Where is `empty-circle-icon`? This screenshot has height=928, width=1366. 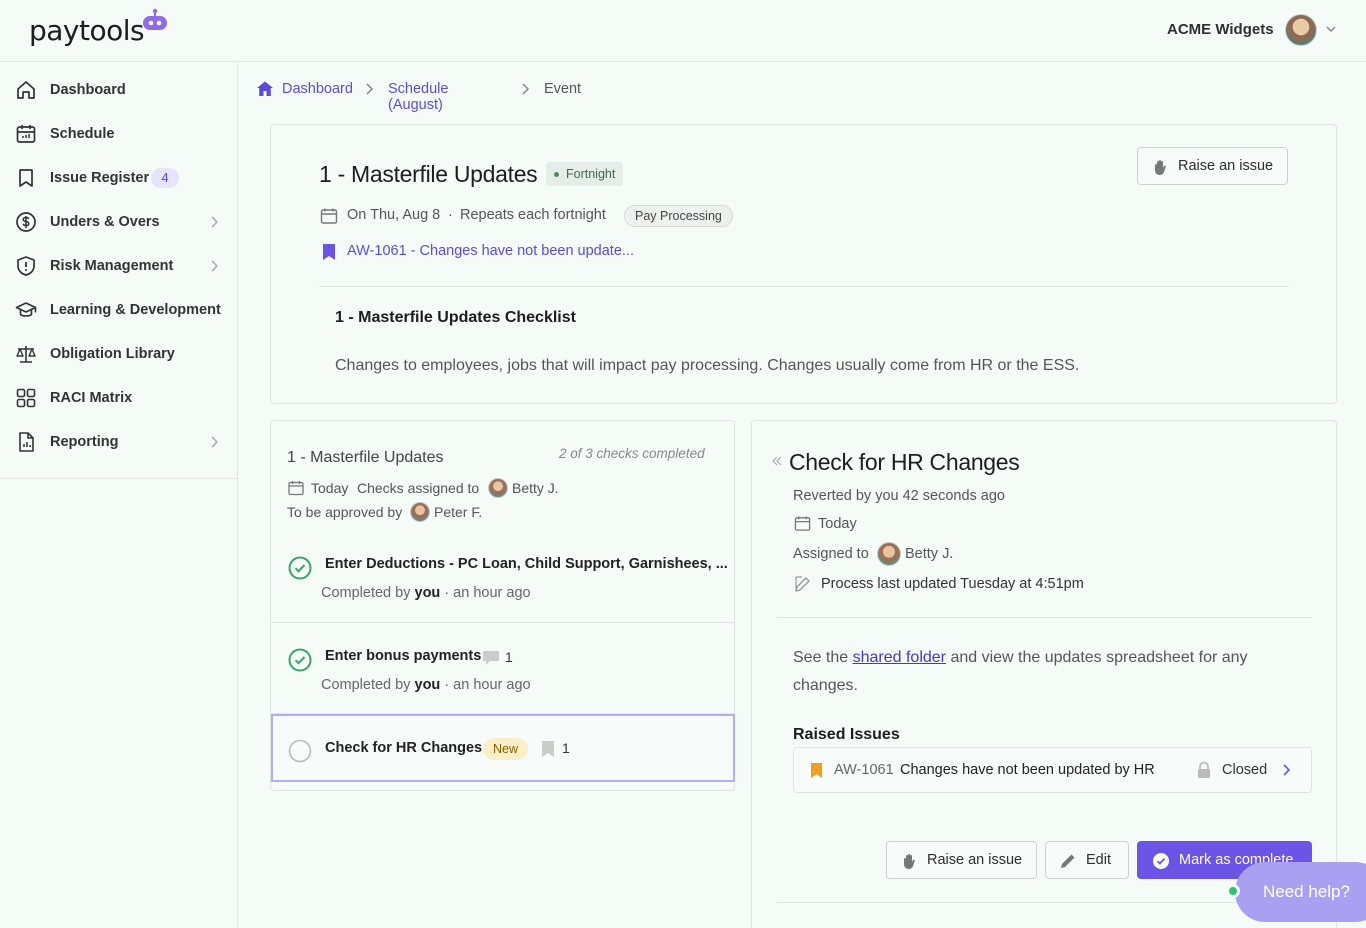
empty-circle-icon is located at coordinates (300, 751).